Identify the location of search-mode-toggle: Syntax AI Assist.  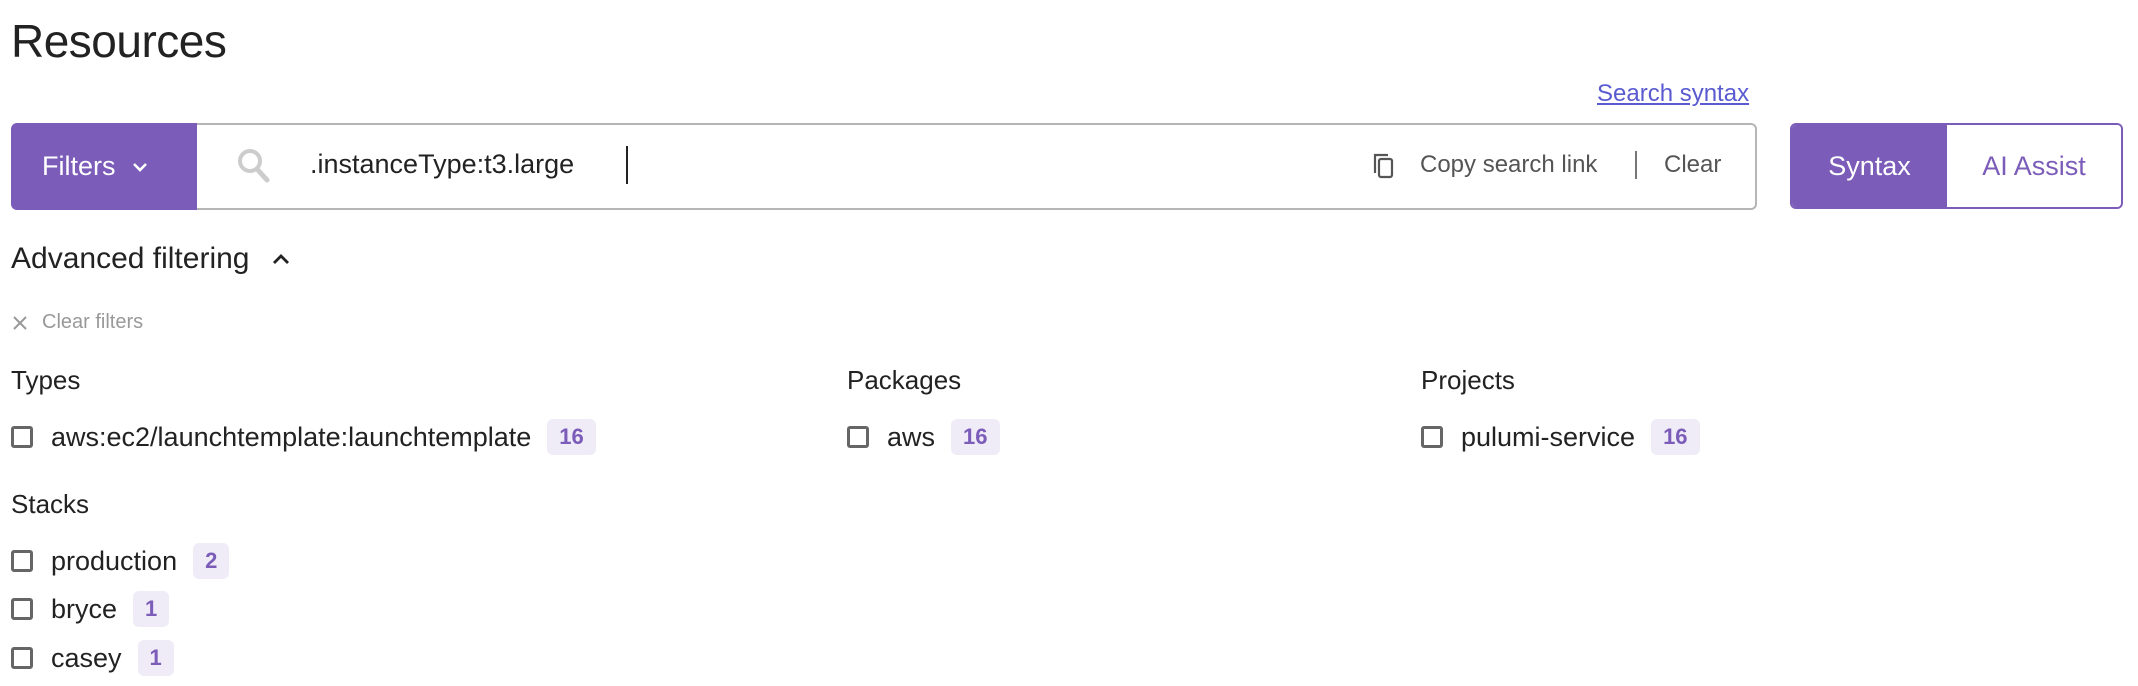
(1956, 166).